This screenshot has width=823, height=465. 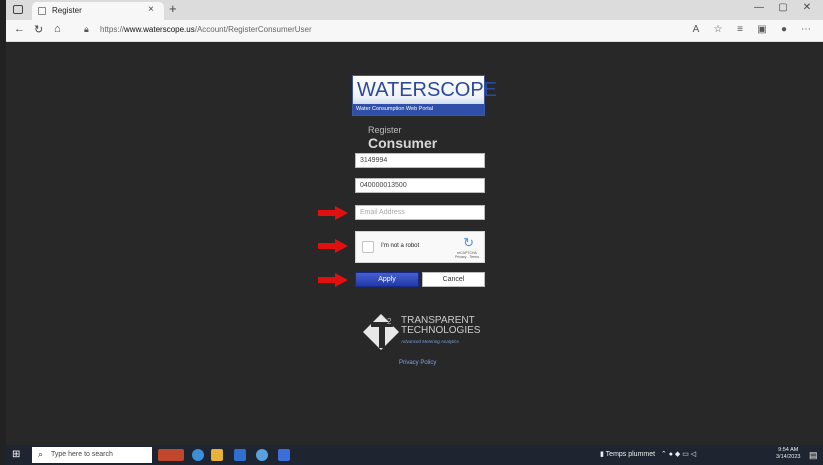 What do you see at coordinates (400, 246) in the screenshot?
I see `recaptcha-label: I'm not a robot` at bounding box center [400, 246].